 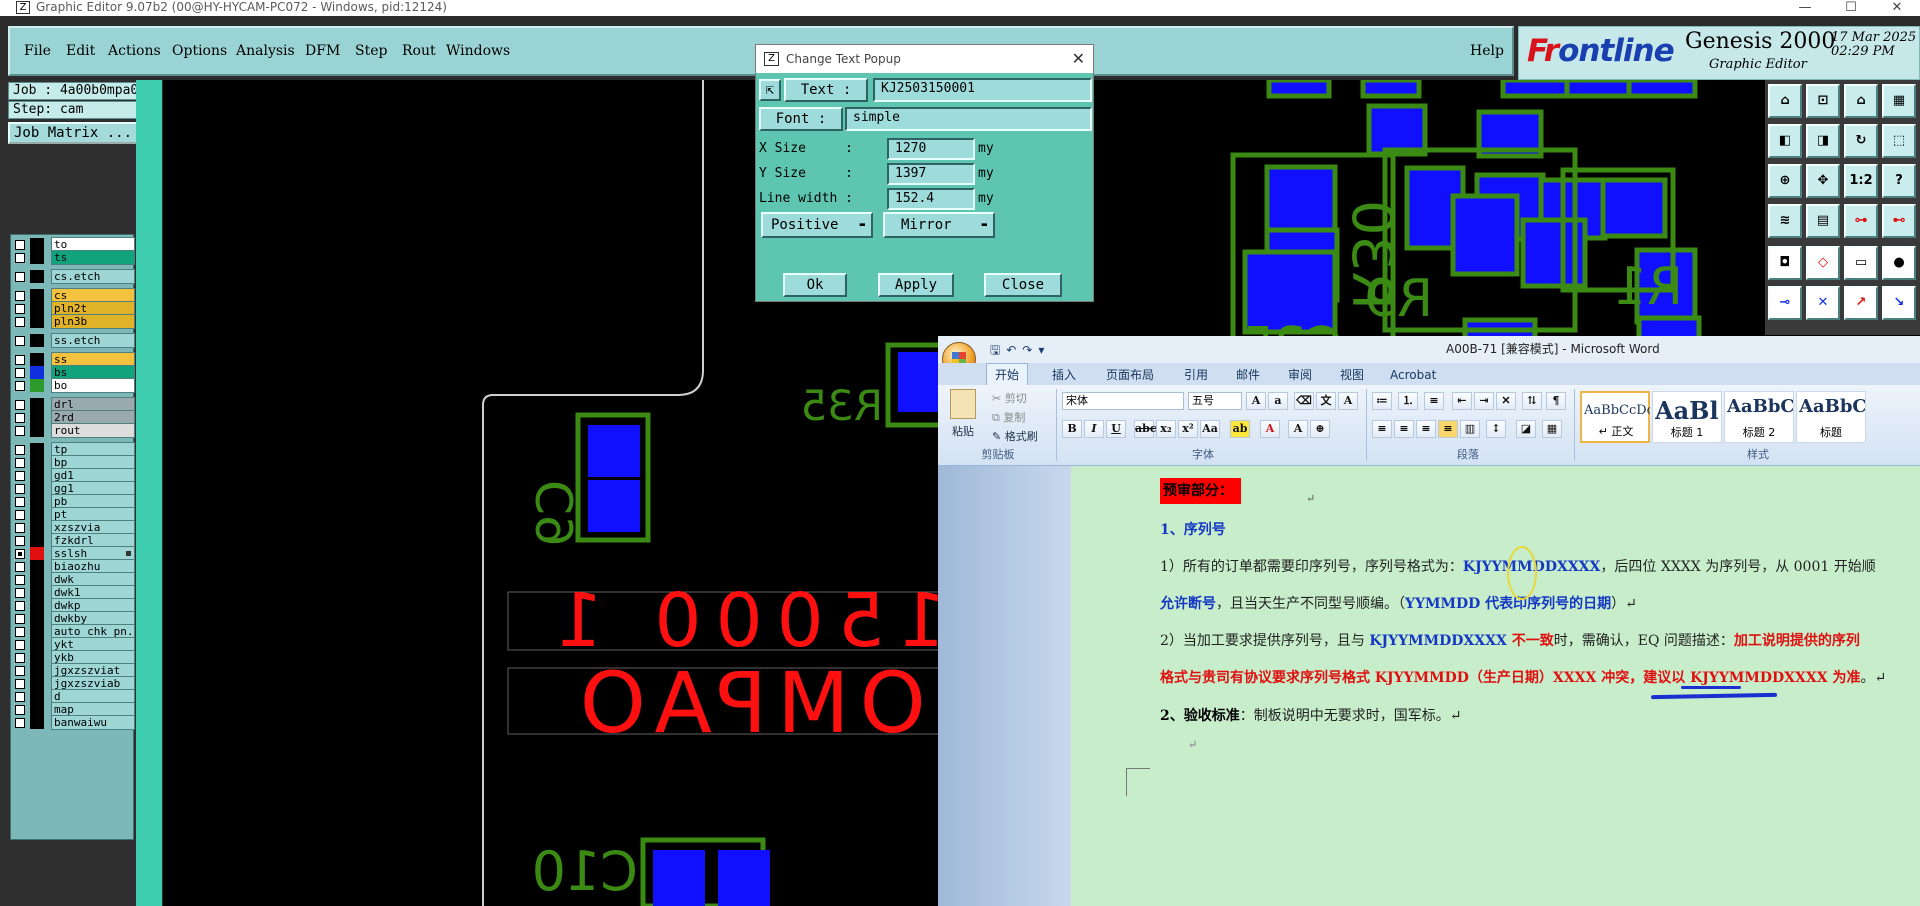 I want to click on tab-home: 开始, so click(x=1007, y=374).